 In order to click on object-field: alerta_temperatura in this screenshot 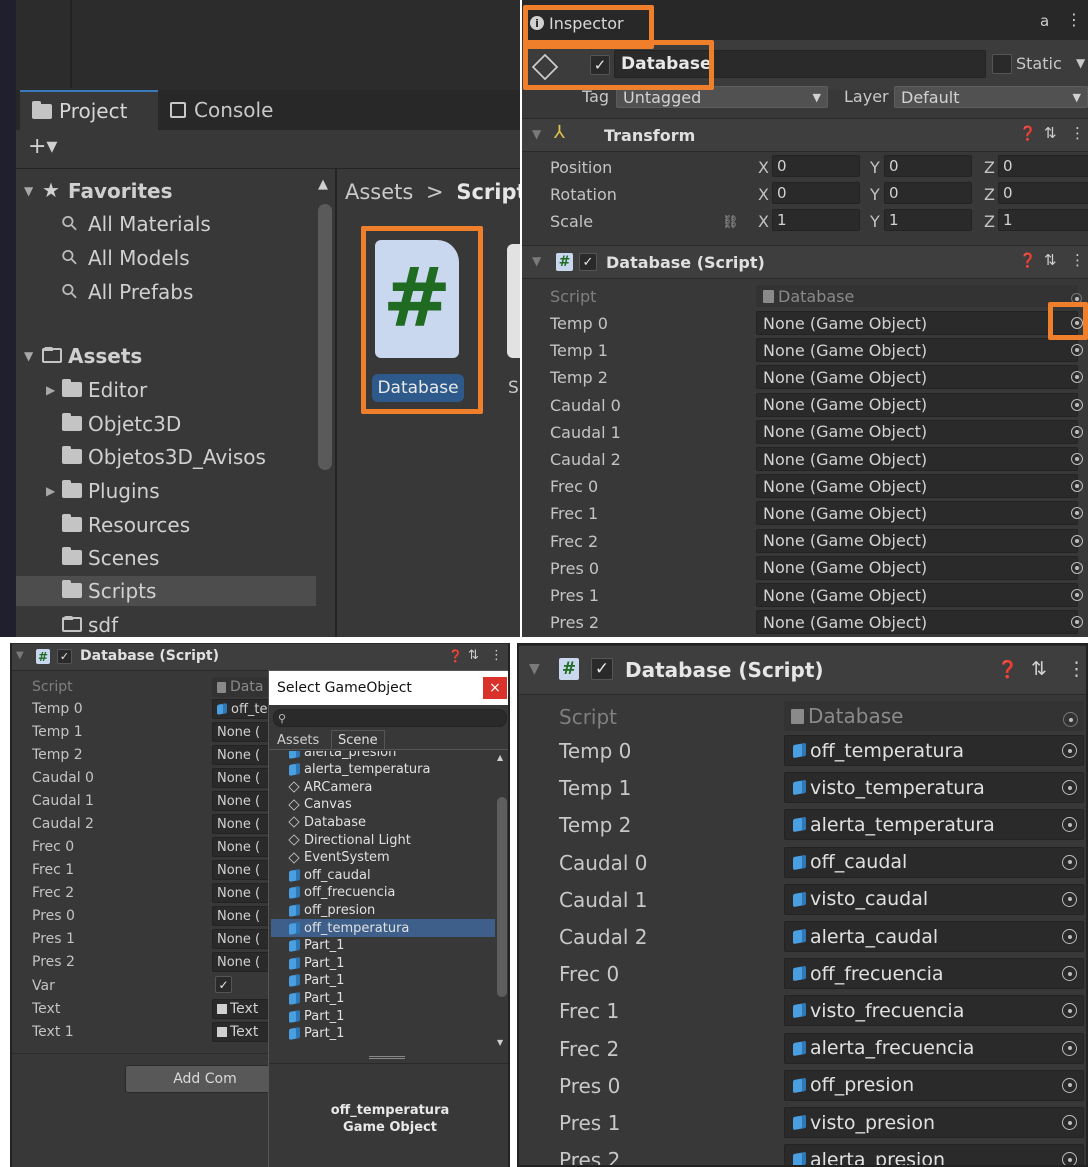, I will do `click(934, 825)`.